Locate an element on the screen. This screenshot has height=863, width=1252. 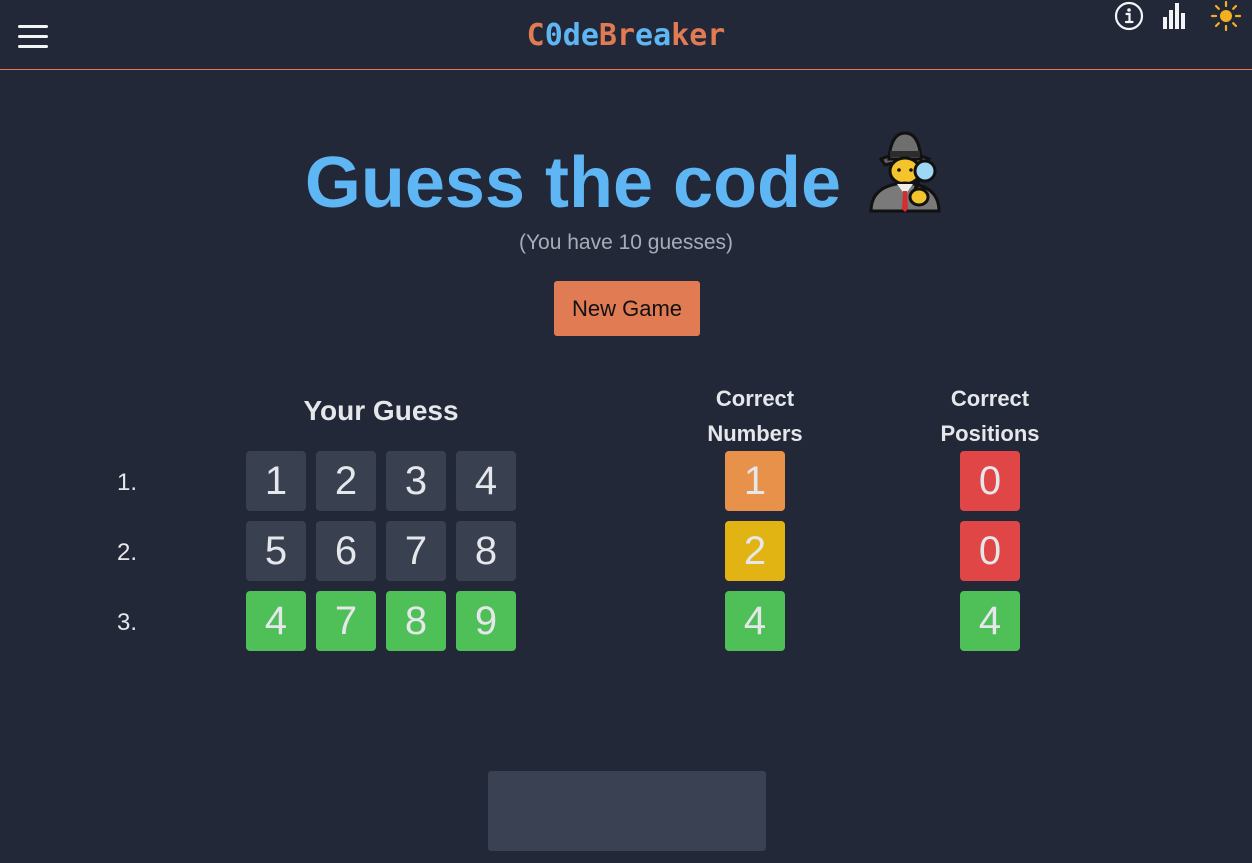
page-title-text: Guess the code is located at coordinates (573, 183).